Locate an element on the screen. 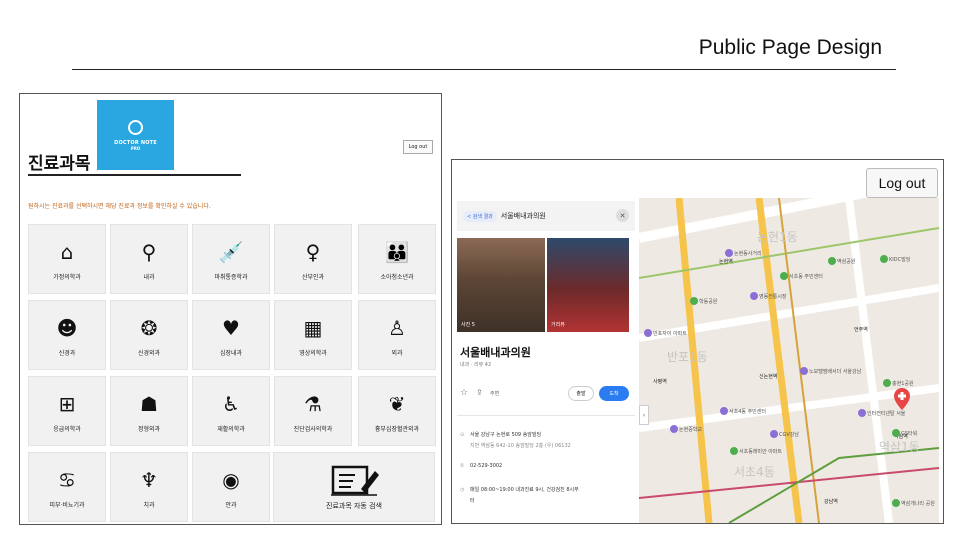 This screenshot has width=960, height=540. clinic-name: 서울배내과의원 is located at coordinates (495, 352).